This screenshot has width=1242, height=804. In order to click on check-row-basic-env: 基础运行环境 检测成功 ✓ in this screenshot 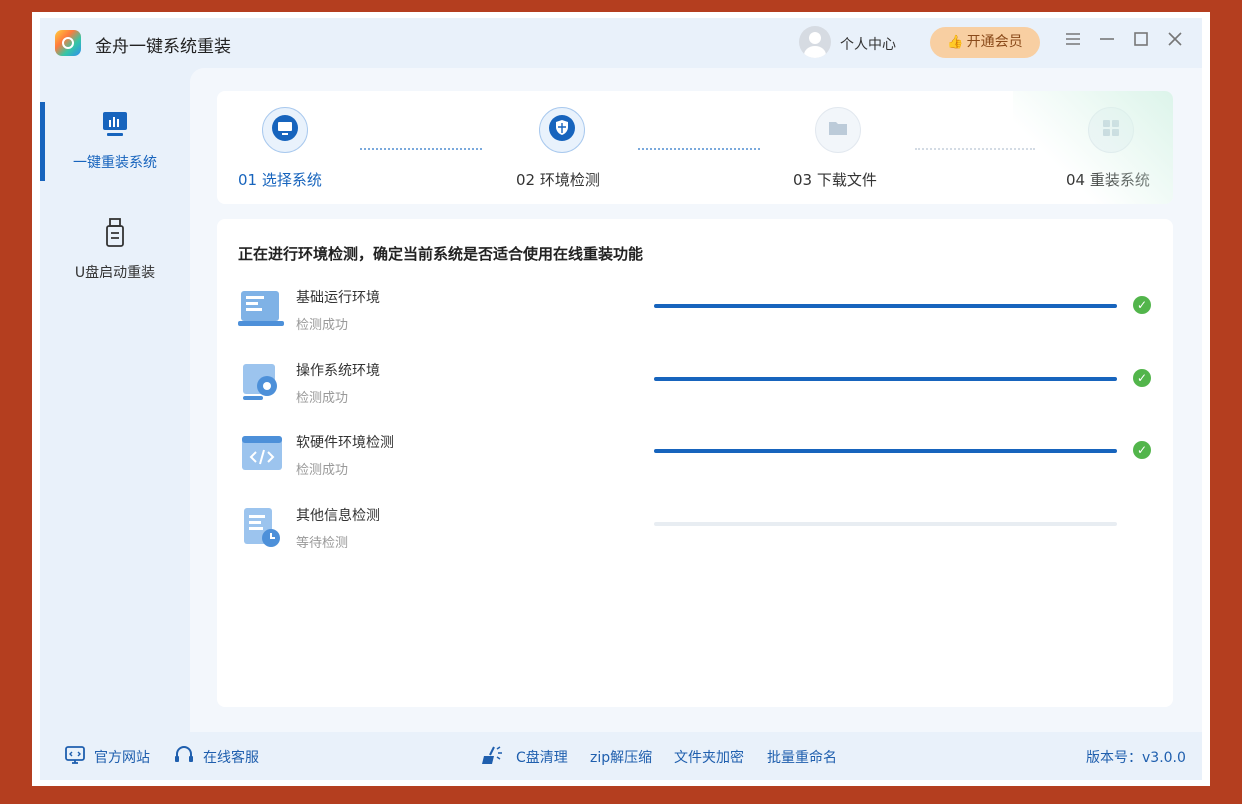, I will do `click(695, 317)`.